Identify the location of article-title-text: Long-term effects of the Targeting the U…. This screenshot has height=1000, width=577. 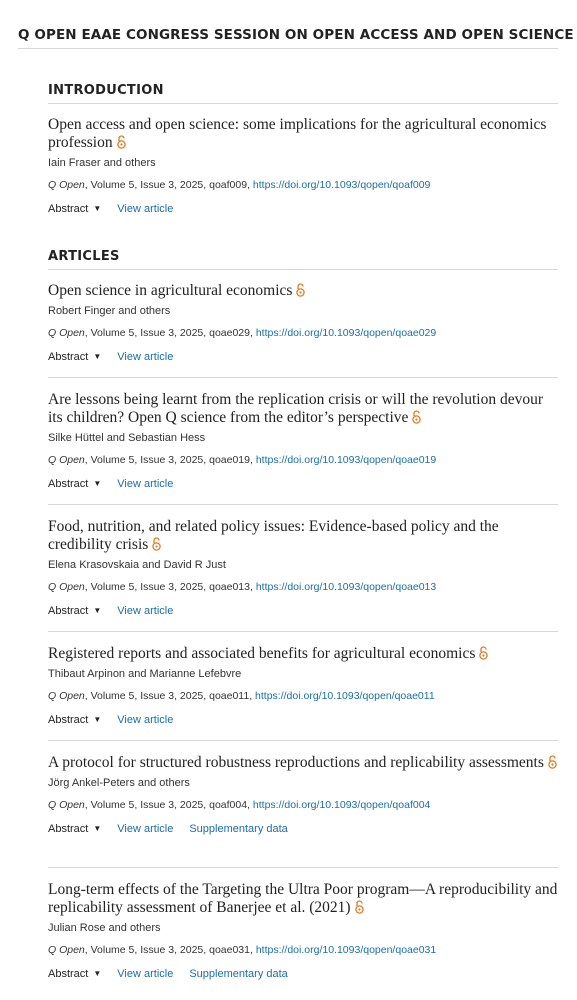
(302, 898).